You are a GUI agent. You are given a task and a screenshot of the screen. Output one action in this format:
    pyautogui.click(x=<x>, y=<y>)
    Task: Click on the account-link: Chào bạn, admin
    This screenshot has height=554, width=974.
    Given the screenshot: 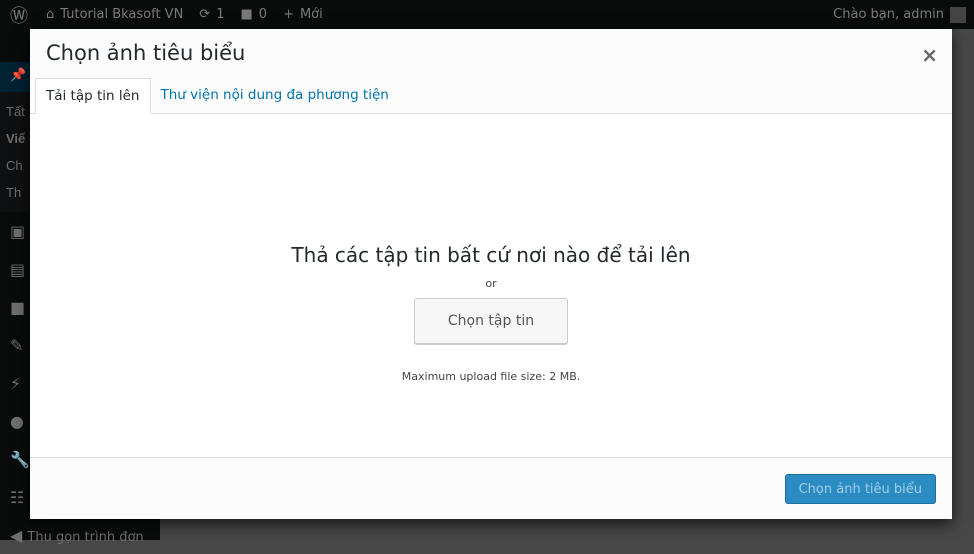 What is the action you would take?
    pyautogui.click(x=899, y=14)
    